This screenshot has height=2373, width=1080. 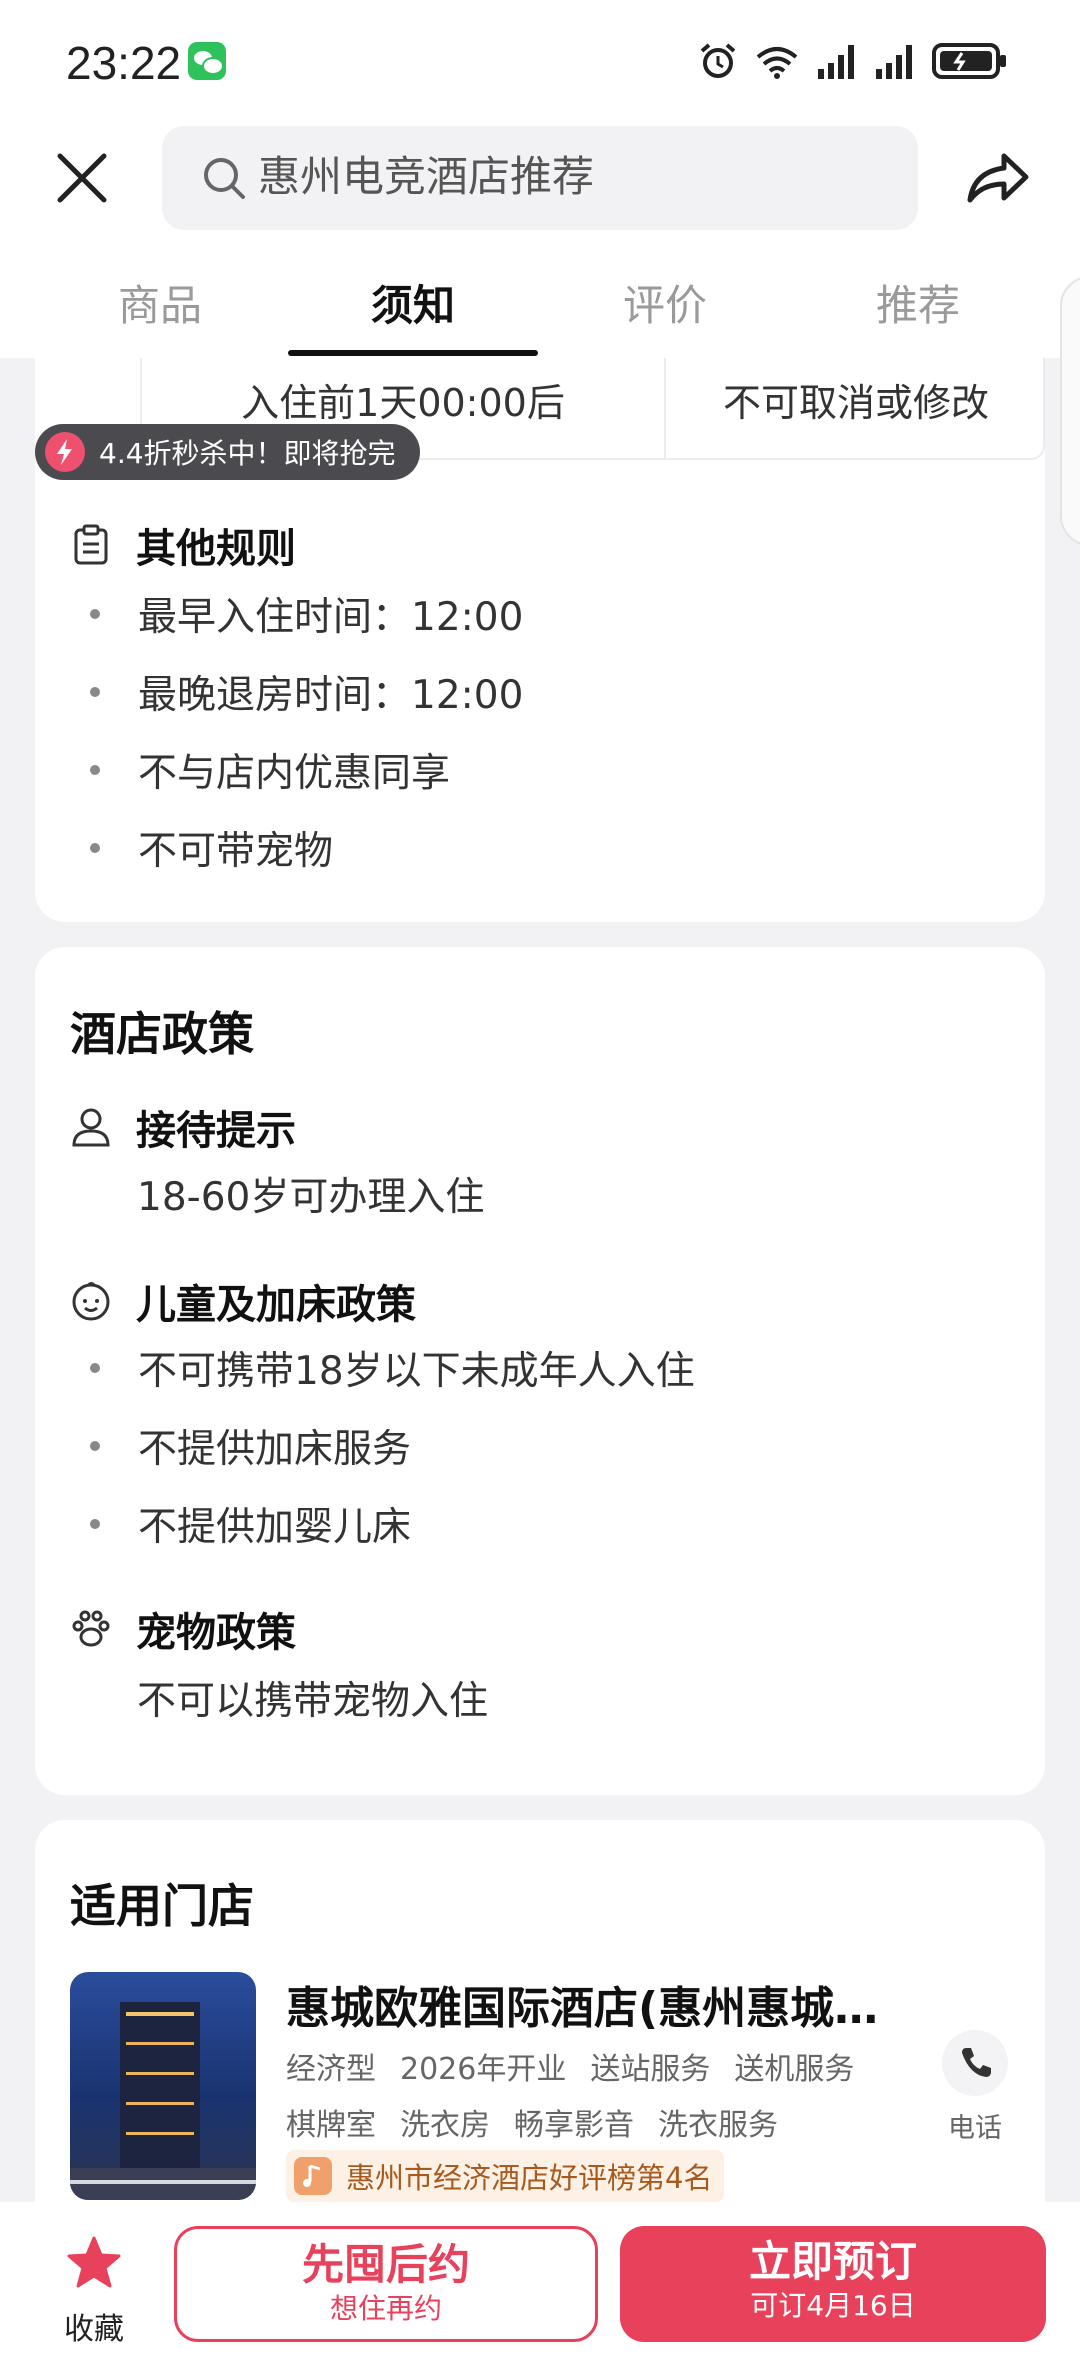 What do you see at coordinates (207, 61) in the screenshot?
I see `wechat-notification-icon` at bounding box center [207, 61].